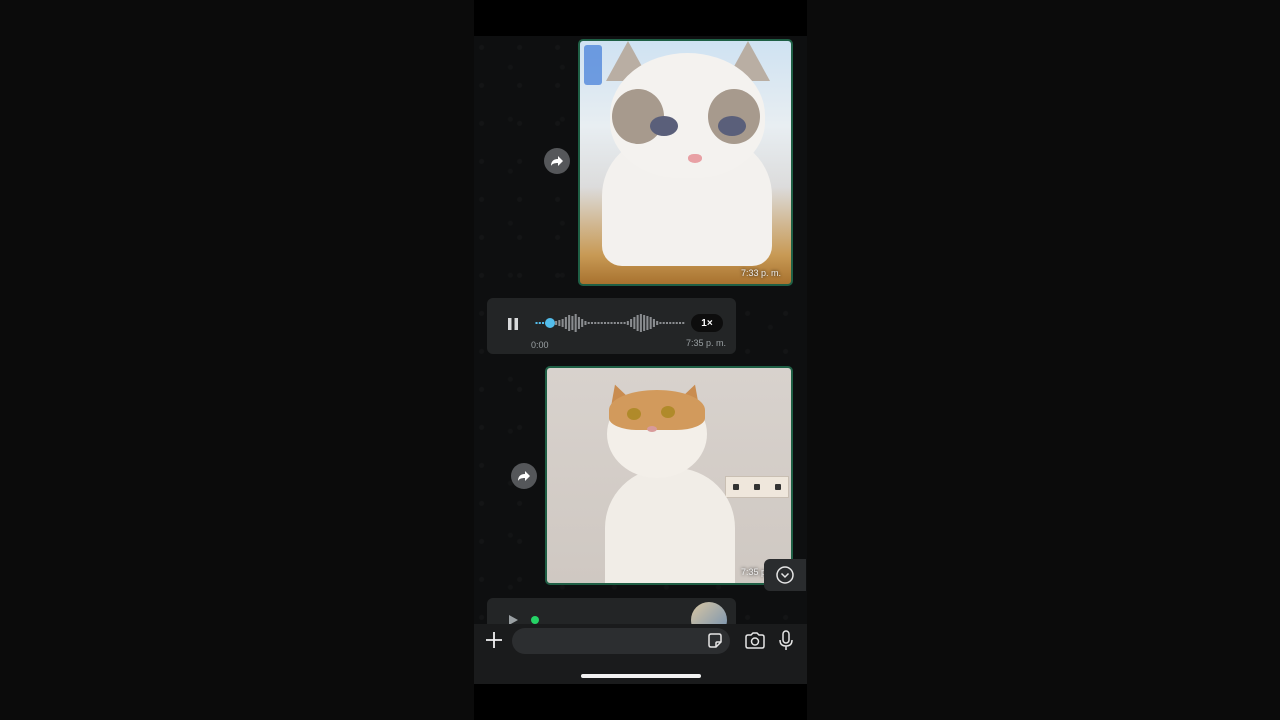  Describe the element at coordinates (513, 619) in the screenshot. I see `play-icon` at that location.